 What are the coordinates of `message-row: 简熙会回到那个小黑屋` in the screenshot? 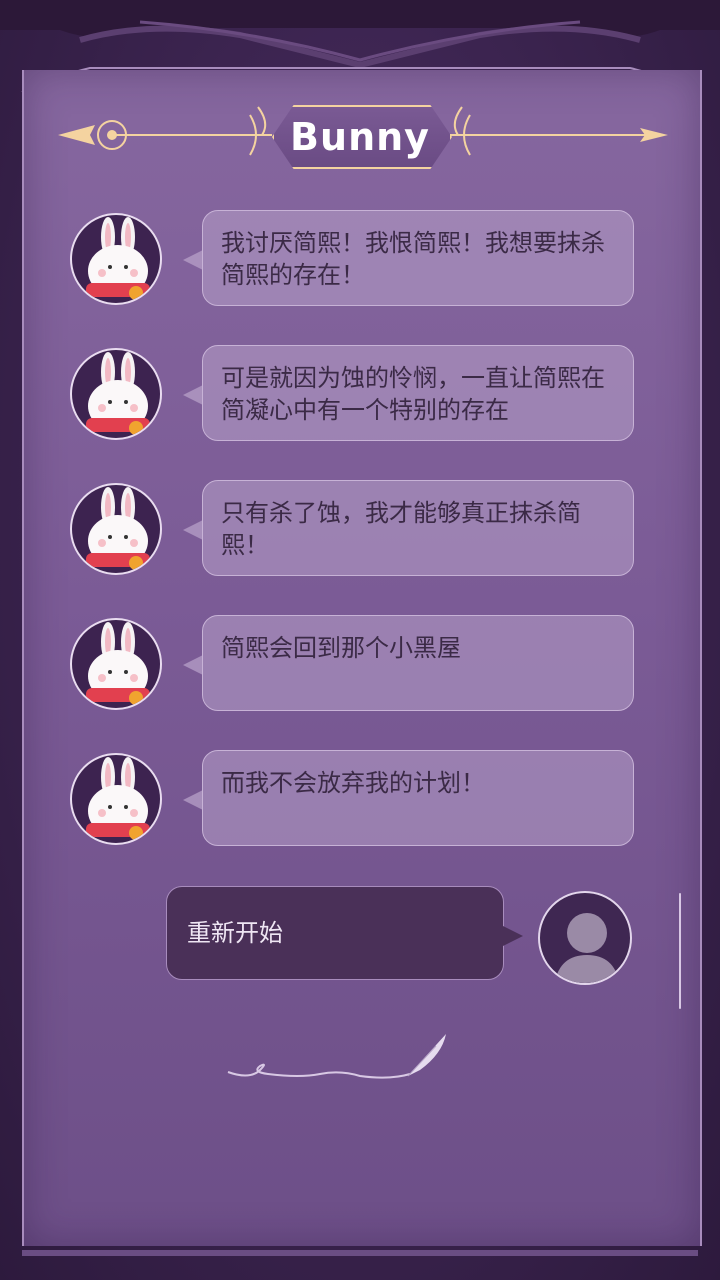 It's located at (360, 665).